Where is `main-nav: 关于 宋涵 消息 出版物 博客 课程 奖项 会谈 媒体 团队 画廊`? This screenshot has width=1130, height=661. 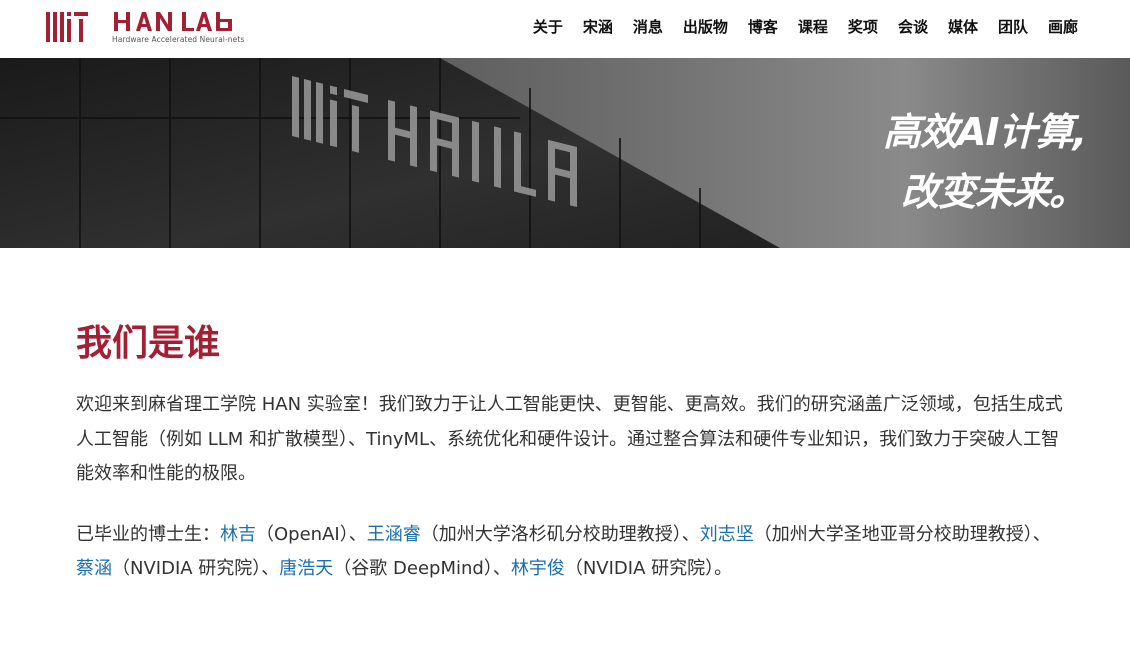 main-nav: 关于 宋涵 消息 出版物 博客 课程 奖项 会谈 媒体 团队 画廊 is located at coordinates (800, 27).